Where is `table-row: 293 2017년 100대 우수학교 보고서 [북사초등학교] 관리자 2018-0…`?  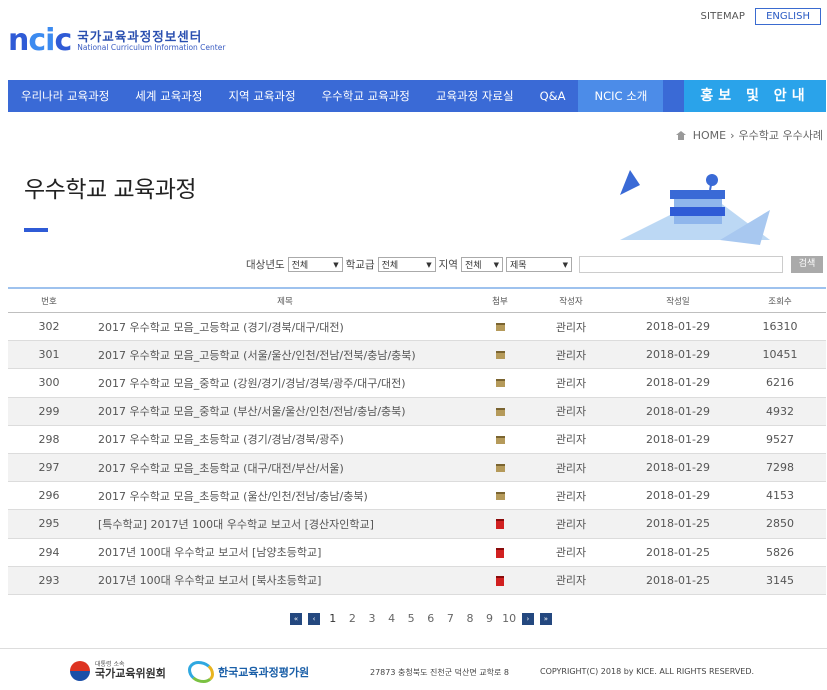
table-row: 293 2017년 100대 우수학교 보고서 [북사초등학교] 관리자 2018-0… is located at coordinates (417, 580).